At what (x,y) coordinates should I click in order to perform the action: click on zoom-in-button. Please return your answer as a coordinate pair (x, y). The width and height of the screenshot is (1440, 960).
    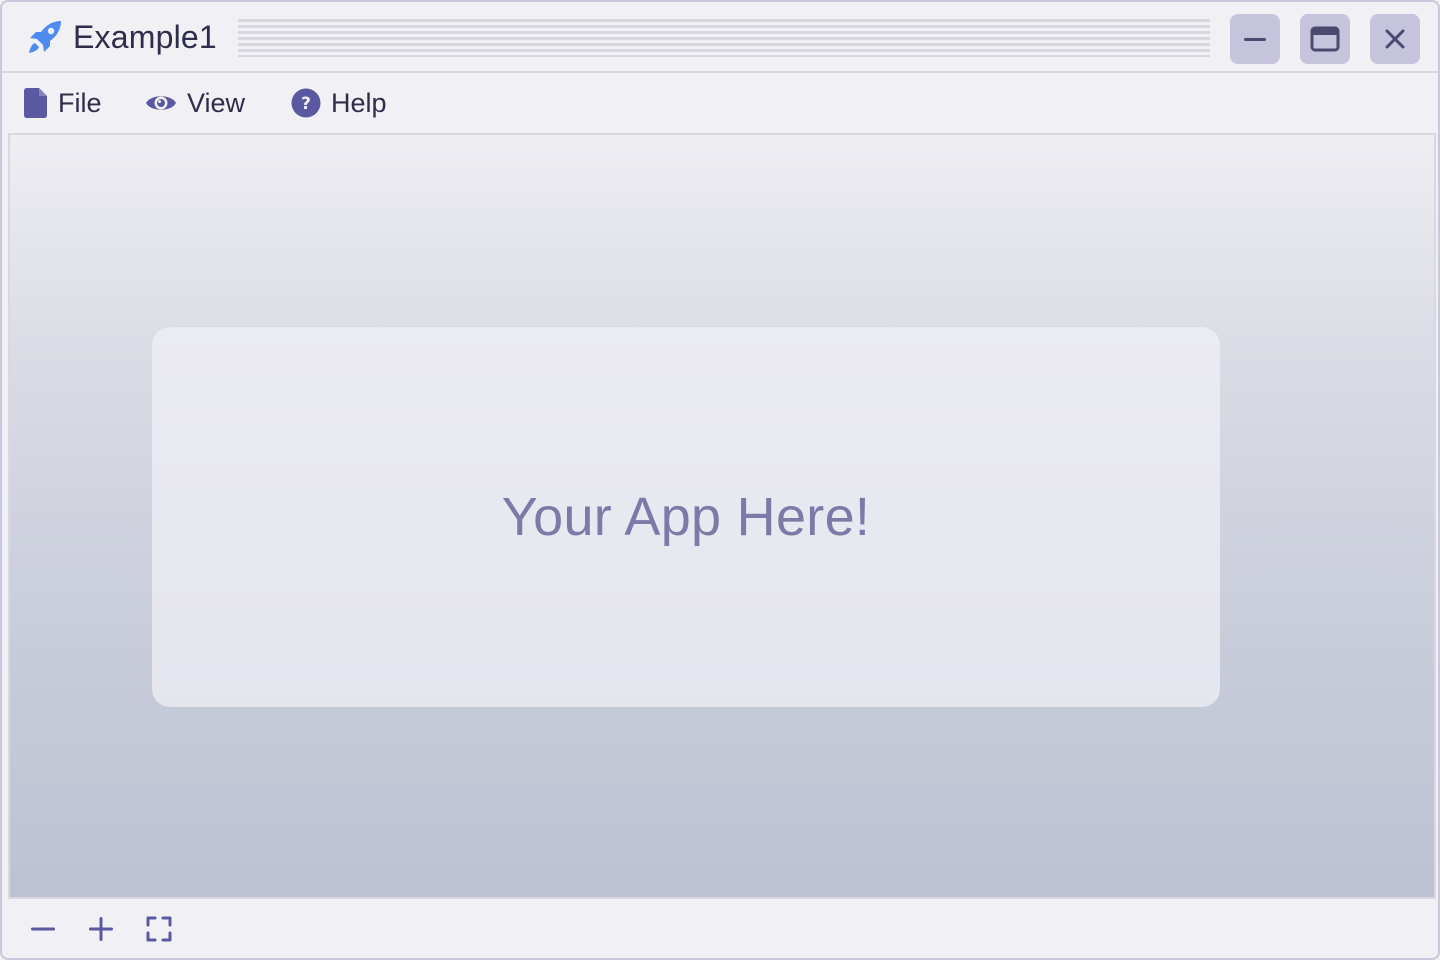
    Looking at the image, I should click on (101, 929).